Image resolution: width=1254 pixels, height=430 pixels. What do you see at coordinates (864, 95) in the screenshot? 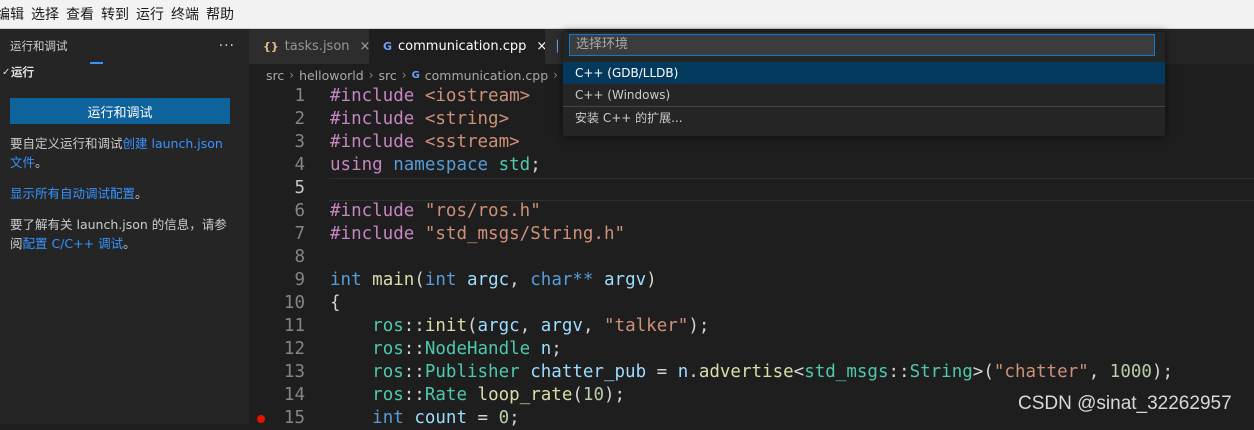
I see `quick-pick-item-windows: C++ (Windows)` at bounding box center [864, 95].